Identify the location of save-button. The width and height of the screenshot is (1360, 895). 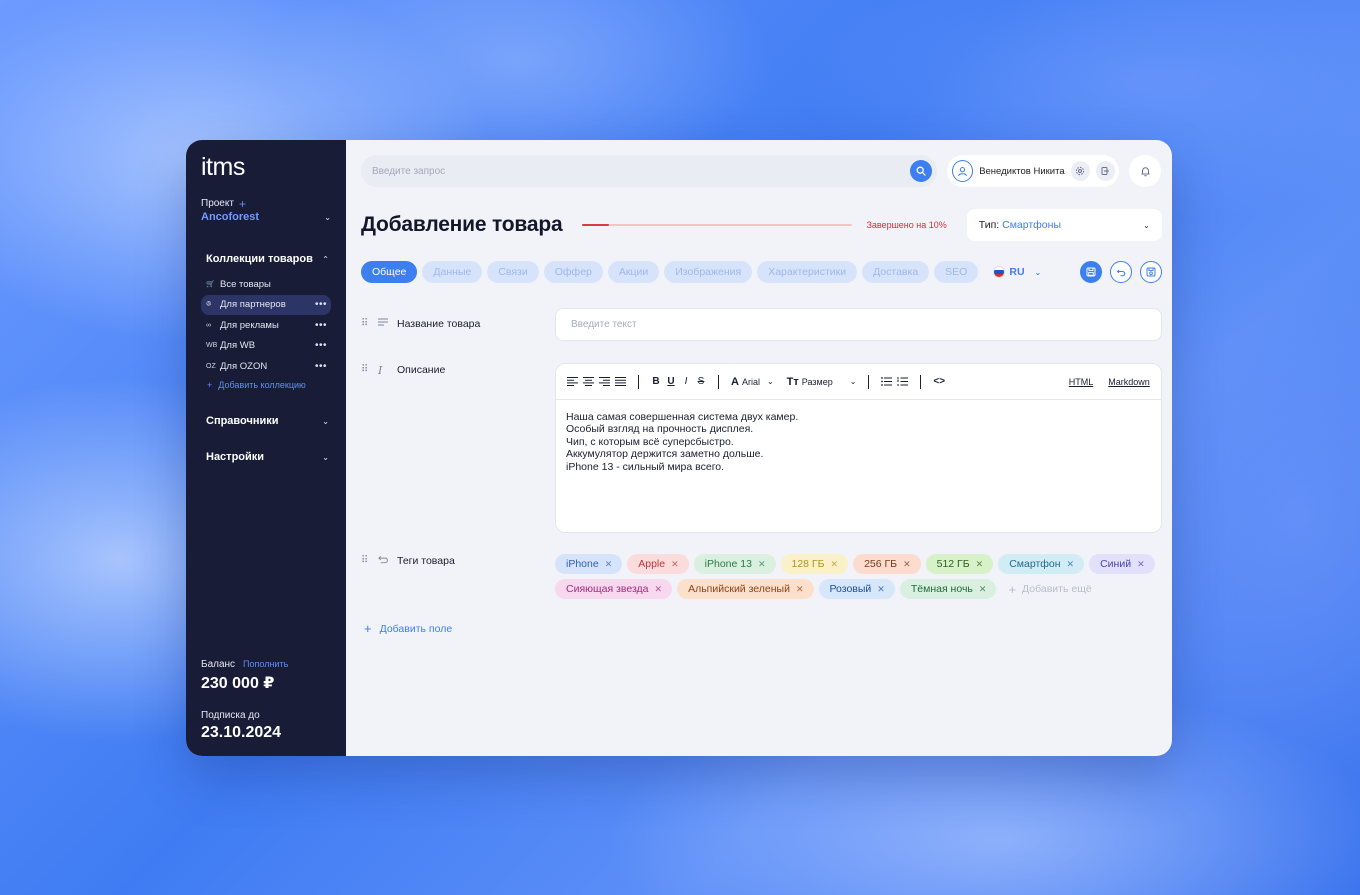
(1090, 272).